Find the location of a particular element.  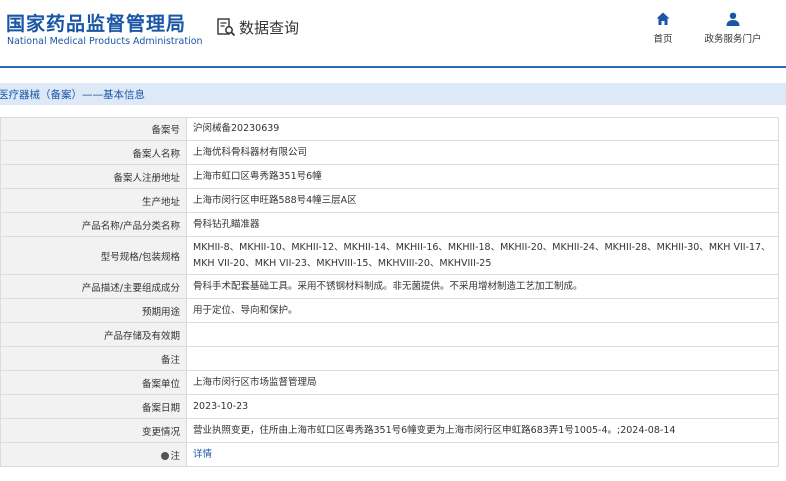

site-logo-subtitle: National Medical Products Administration is located at coordinates (105, 41).